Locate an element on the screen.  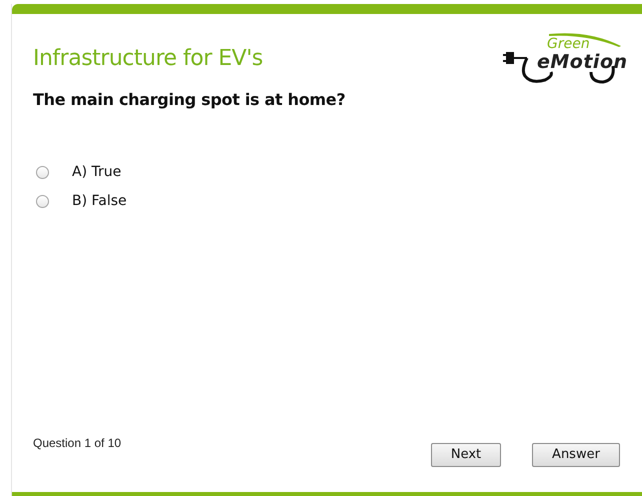
question-text: The main charging spot is at home? is located at coordinates (189, 100).